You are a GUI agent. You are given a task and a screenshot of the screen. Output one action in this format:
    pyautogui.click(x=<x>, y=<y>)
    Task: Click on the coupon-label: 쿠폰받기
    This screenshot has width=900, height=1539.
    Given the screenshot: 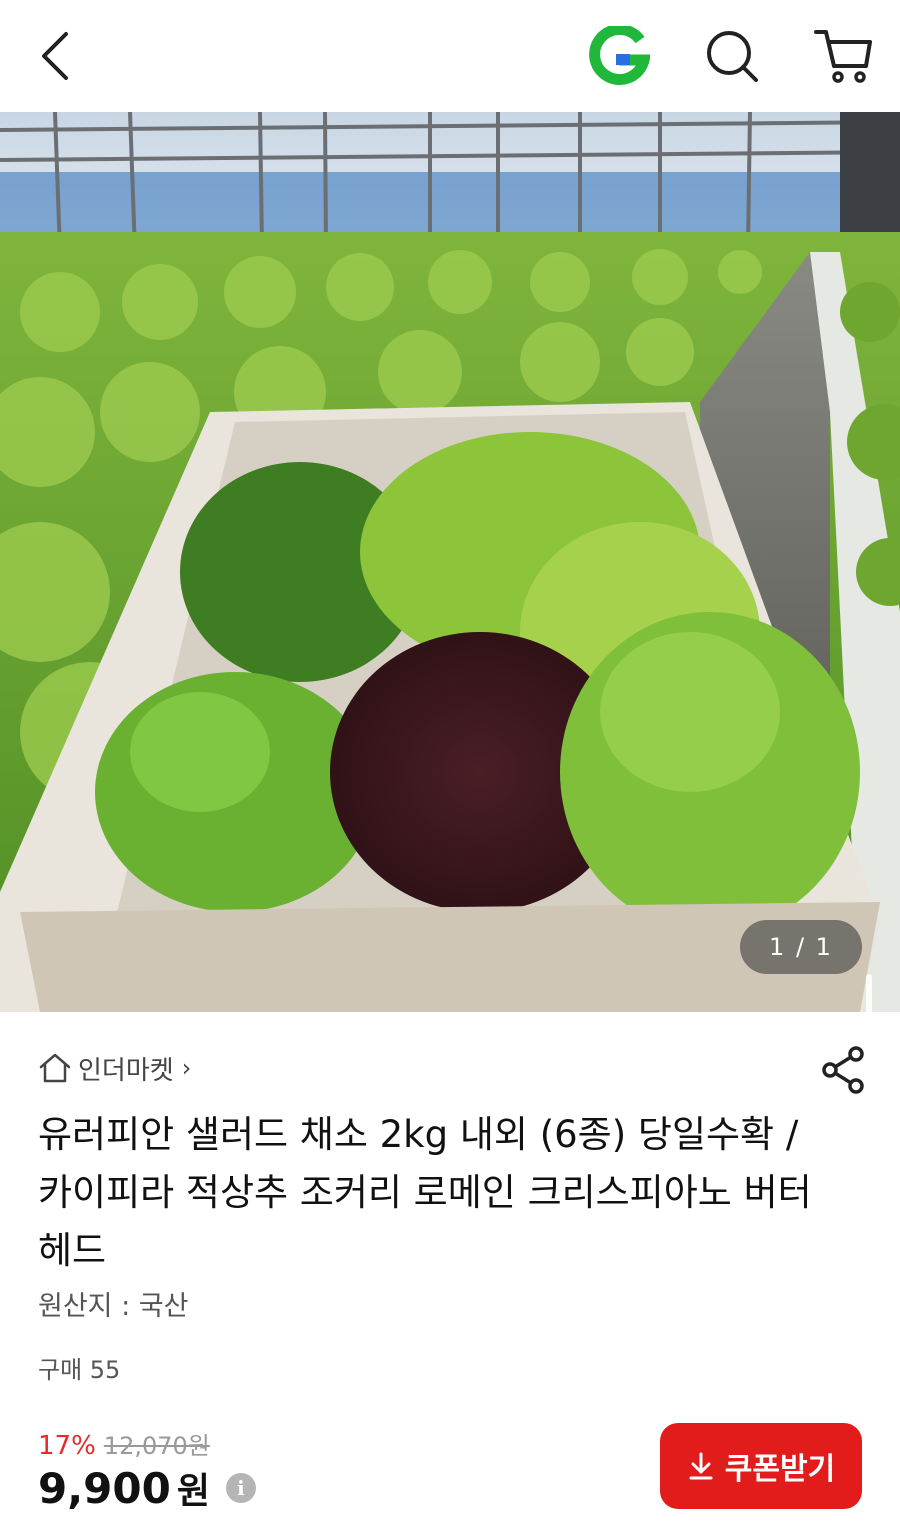 What is the action you would take?
    pyautogui.click(x=780, y=1469)
    